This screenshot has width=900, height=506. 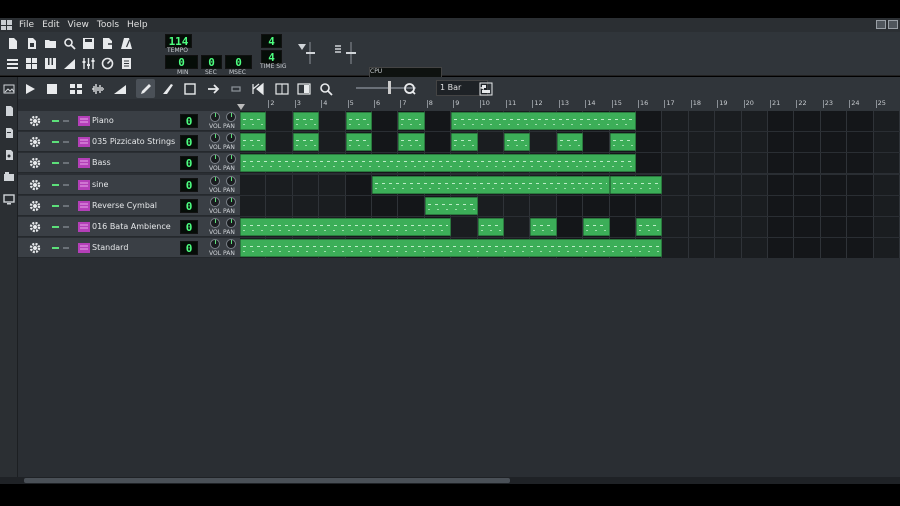 I want to click on add-beat-track-button, so click(x=75, y=88).